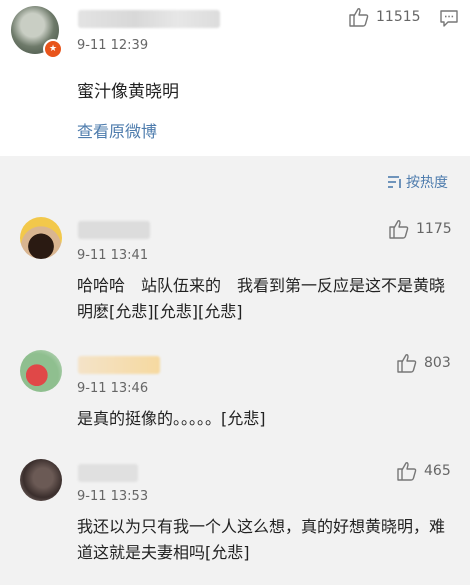 The width and height of the screenshot is (470, 585). I want to click on comment-icon, so click(449, 18).